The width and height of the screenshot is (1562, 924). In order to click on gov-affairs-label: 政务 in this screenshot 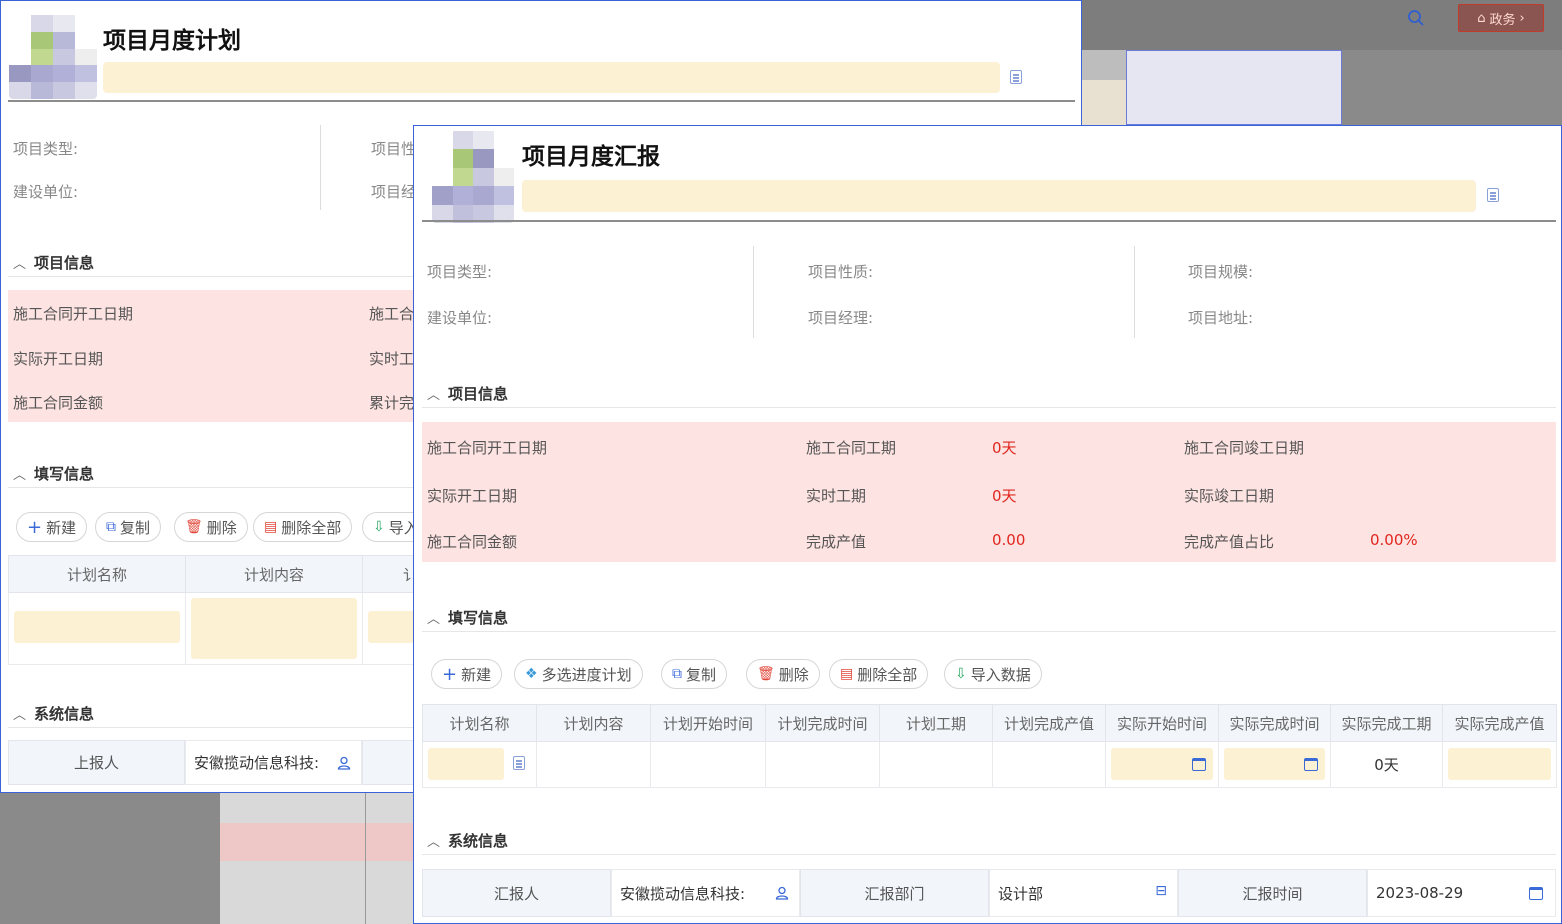, I will do `click(1502, 20)`.